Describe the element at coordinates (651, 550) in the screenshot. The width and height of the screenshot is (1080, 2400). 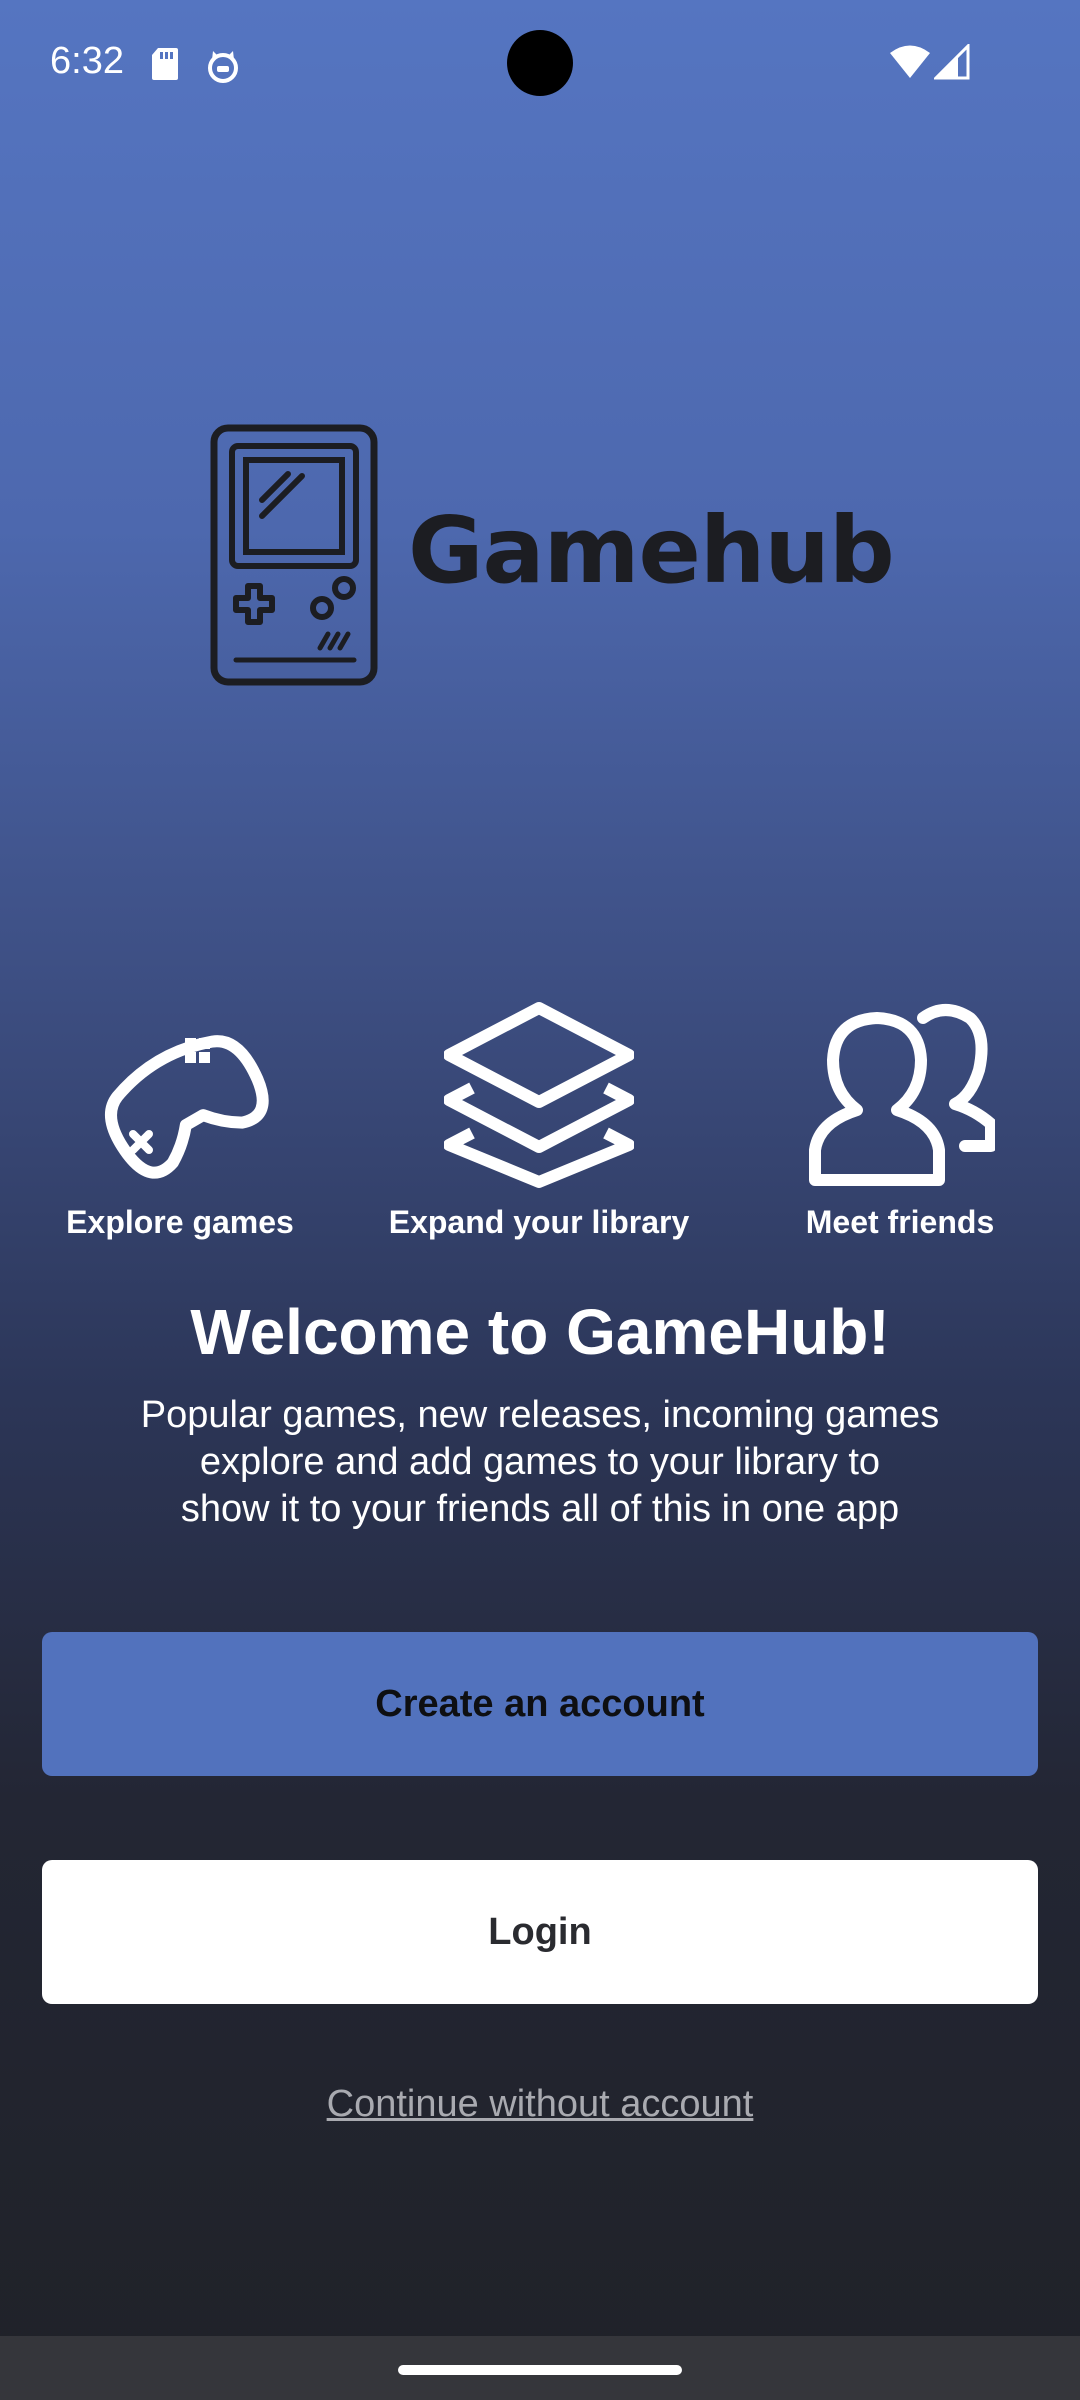
I see `brand-name: Gamehub` at that location.